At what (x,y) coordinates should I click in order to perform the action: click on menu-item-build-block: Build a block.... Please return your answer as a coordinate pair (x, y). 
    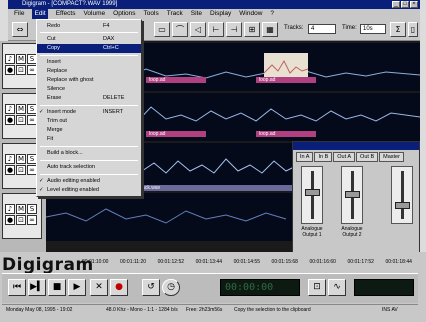
    Looking at the image, I should click on (89, 153).